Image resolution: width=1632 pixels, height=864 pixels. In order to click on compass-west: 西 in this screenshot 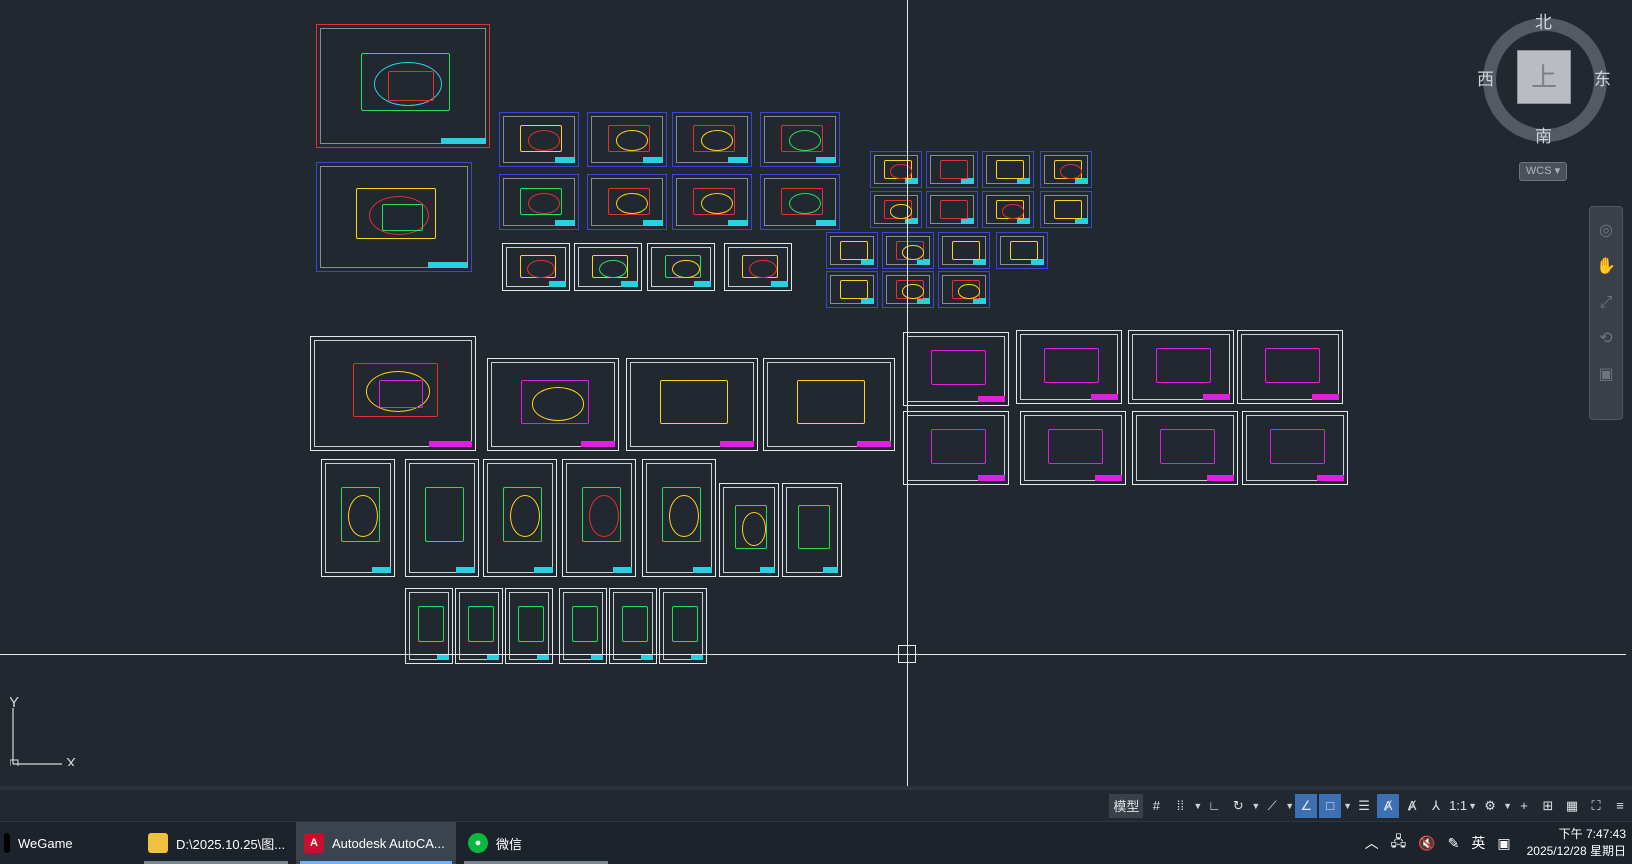, I will do `click(1485, 77)`.